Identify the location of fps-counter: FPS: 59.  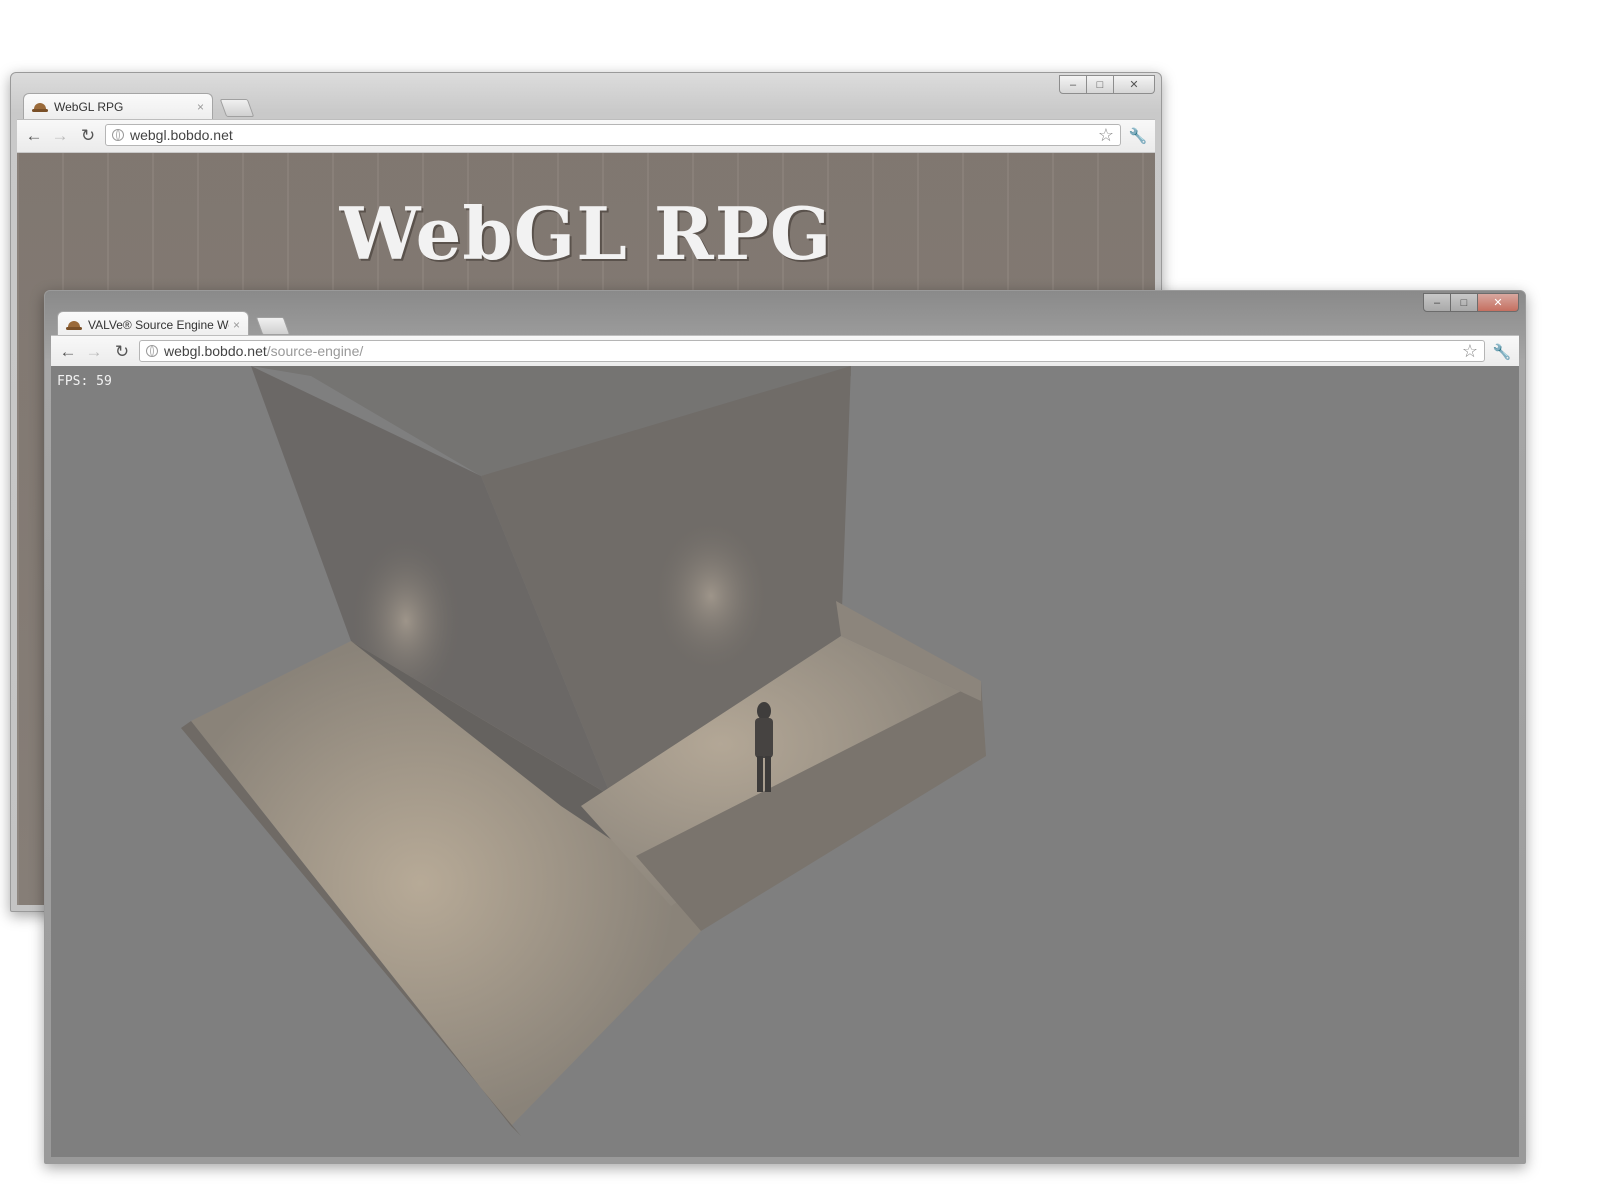
(84, 381).